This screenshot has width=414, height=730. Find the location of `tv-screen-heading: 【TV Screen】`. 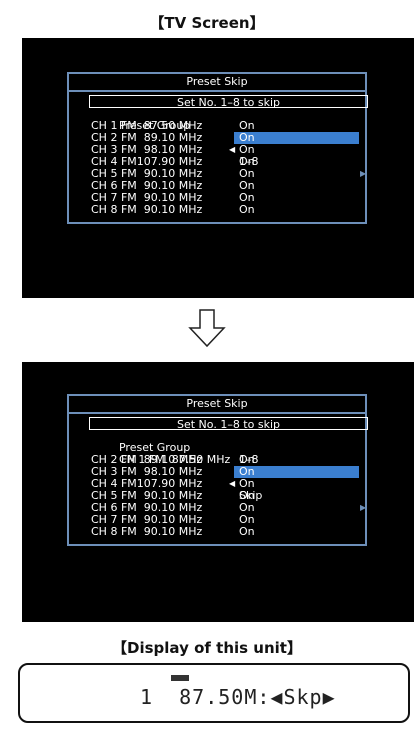

tv-screen-heading: 【TV Screen】 is located at coordinates (207, 23).